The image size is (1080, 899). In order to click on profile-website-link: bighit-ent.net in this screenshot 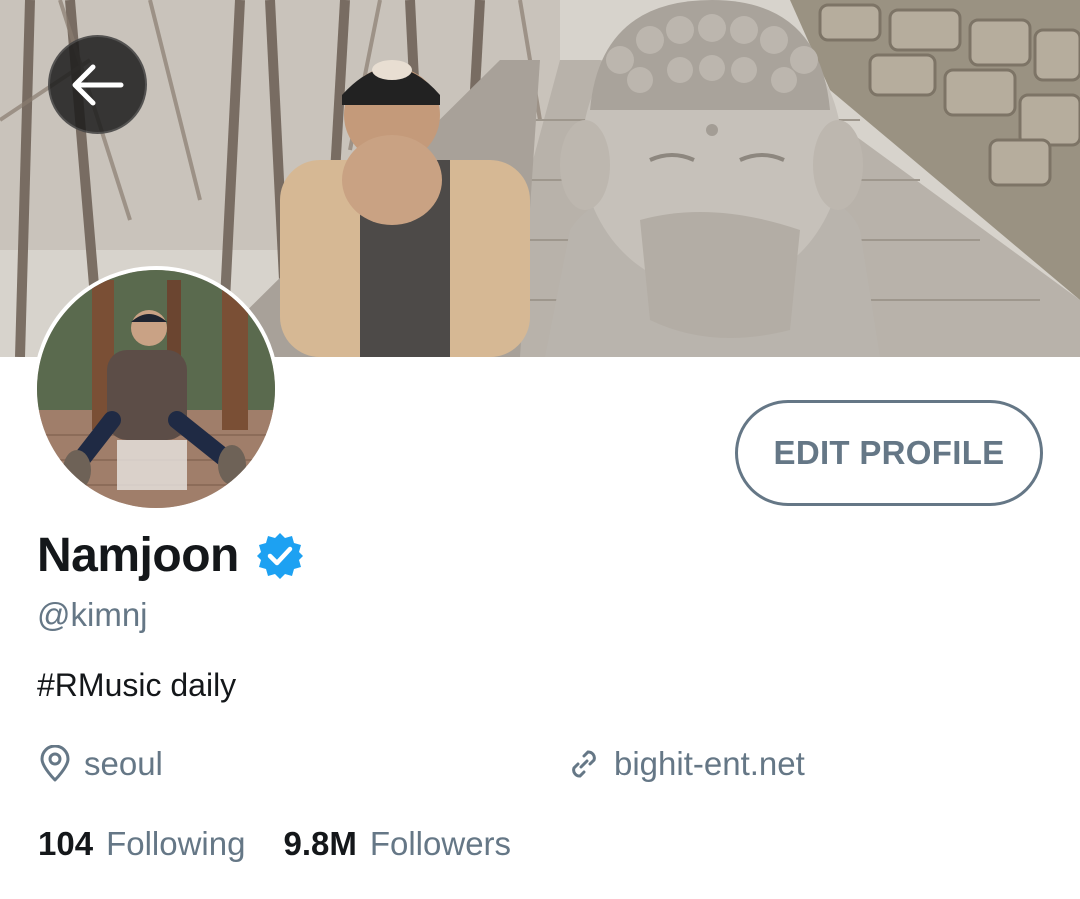, I will do `click(685, 764)`.